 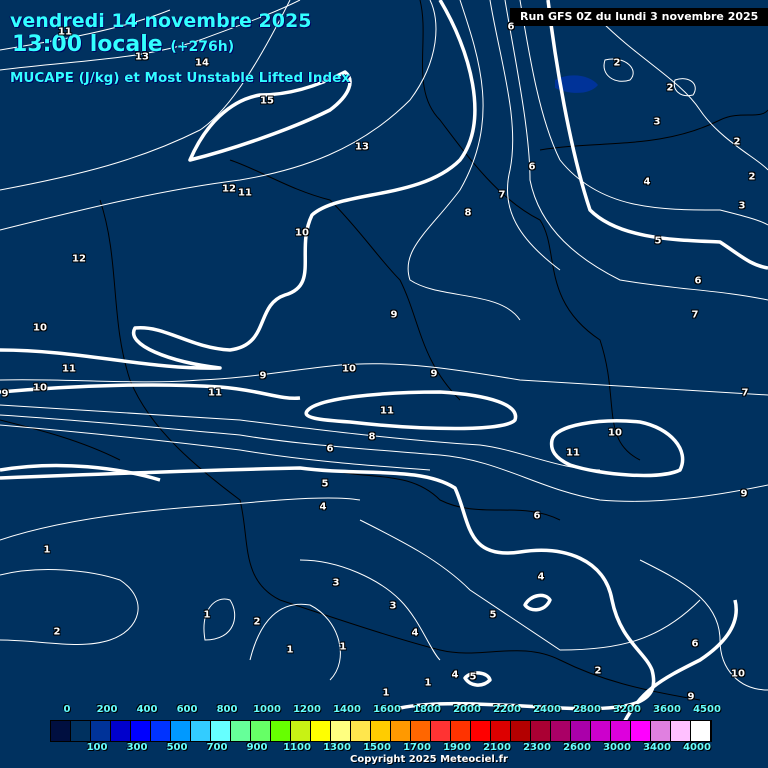 I want to click on legend-label: 2000, so click(x=467, y=709).